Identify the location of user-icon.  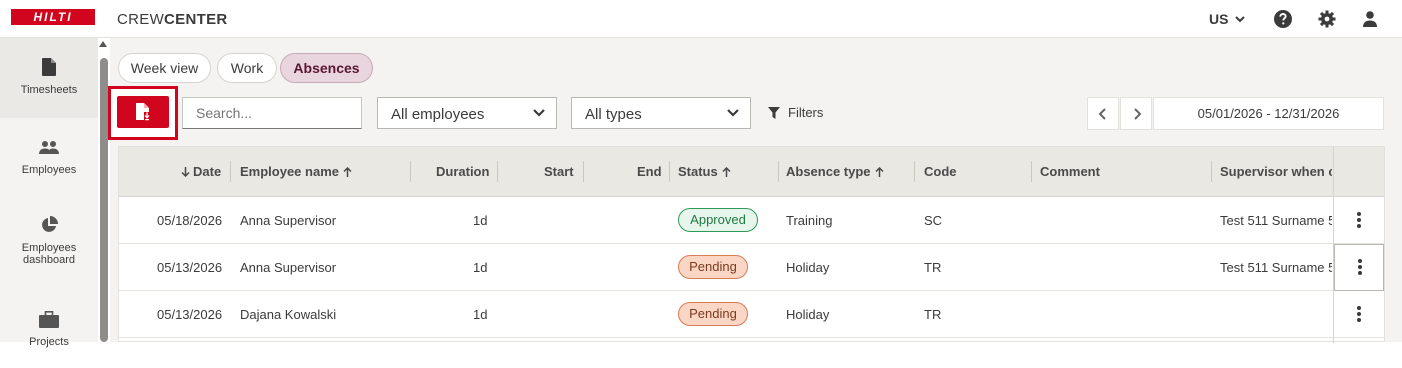
(1370, 19).